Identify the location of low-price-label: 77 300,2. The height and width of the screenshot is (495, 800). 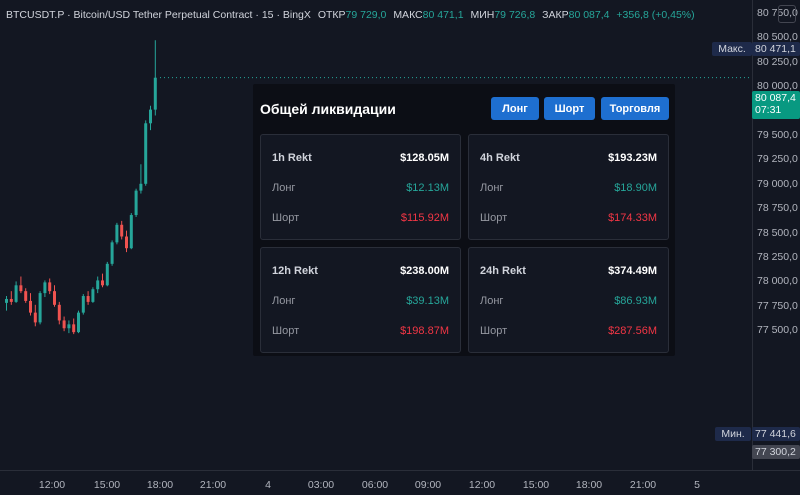
(776, 452).